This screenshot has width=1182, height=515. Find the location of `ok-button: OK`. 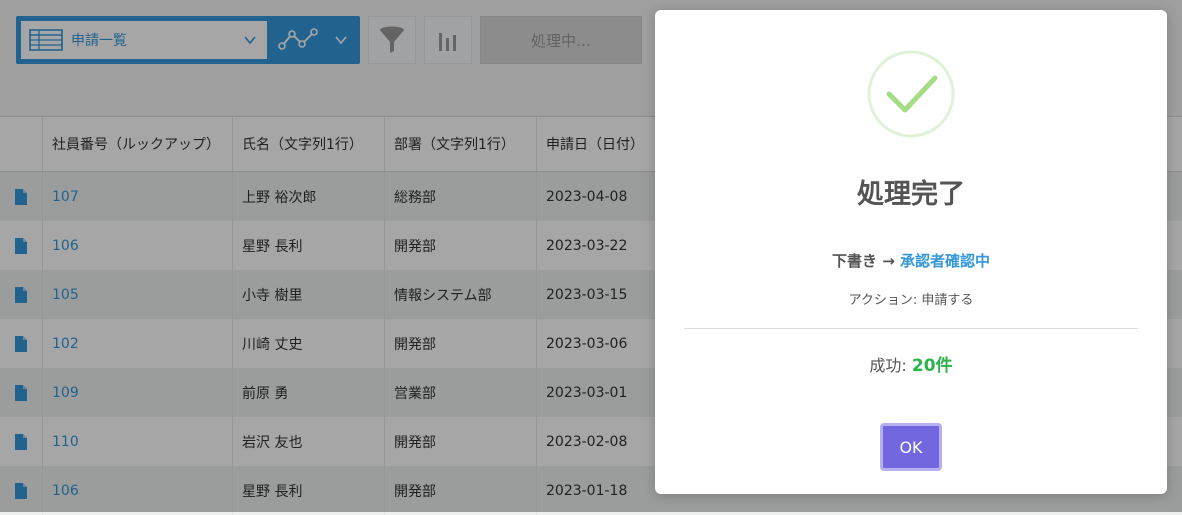

ok-button: OK is located at coordinates (911, 447).